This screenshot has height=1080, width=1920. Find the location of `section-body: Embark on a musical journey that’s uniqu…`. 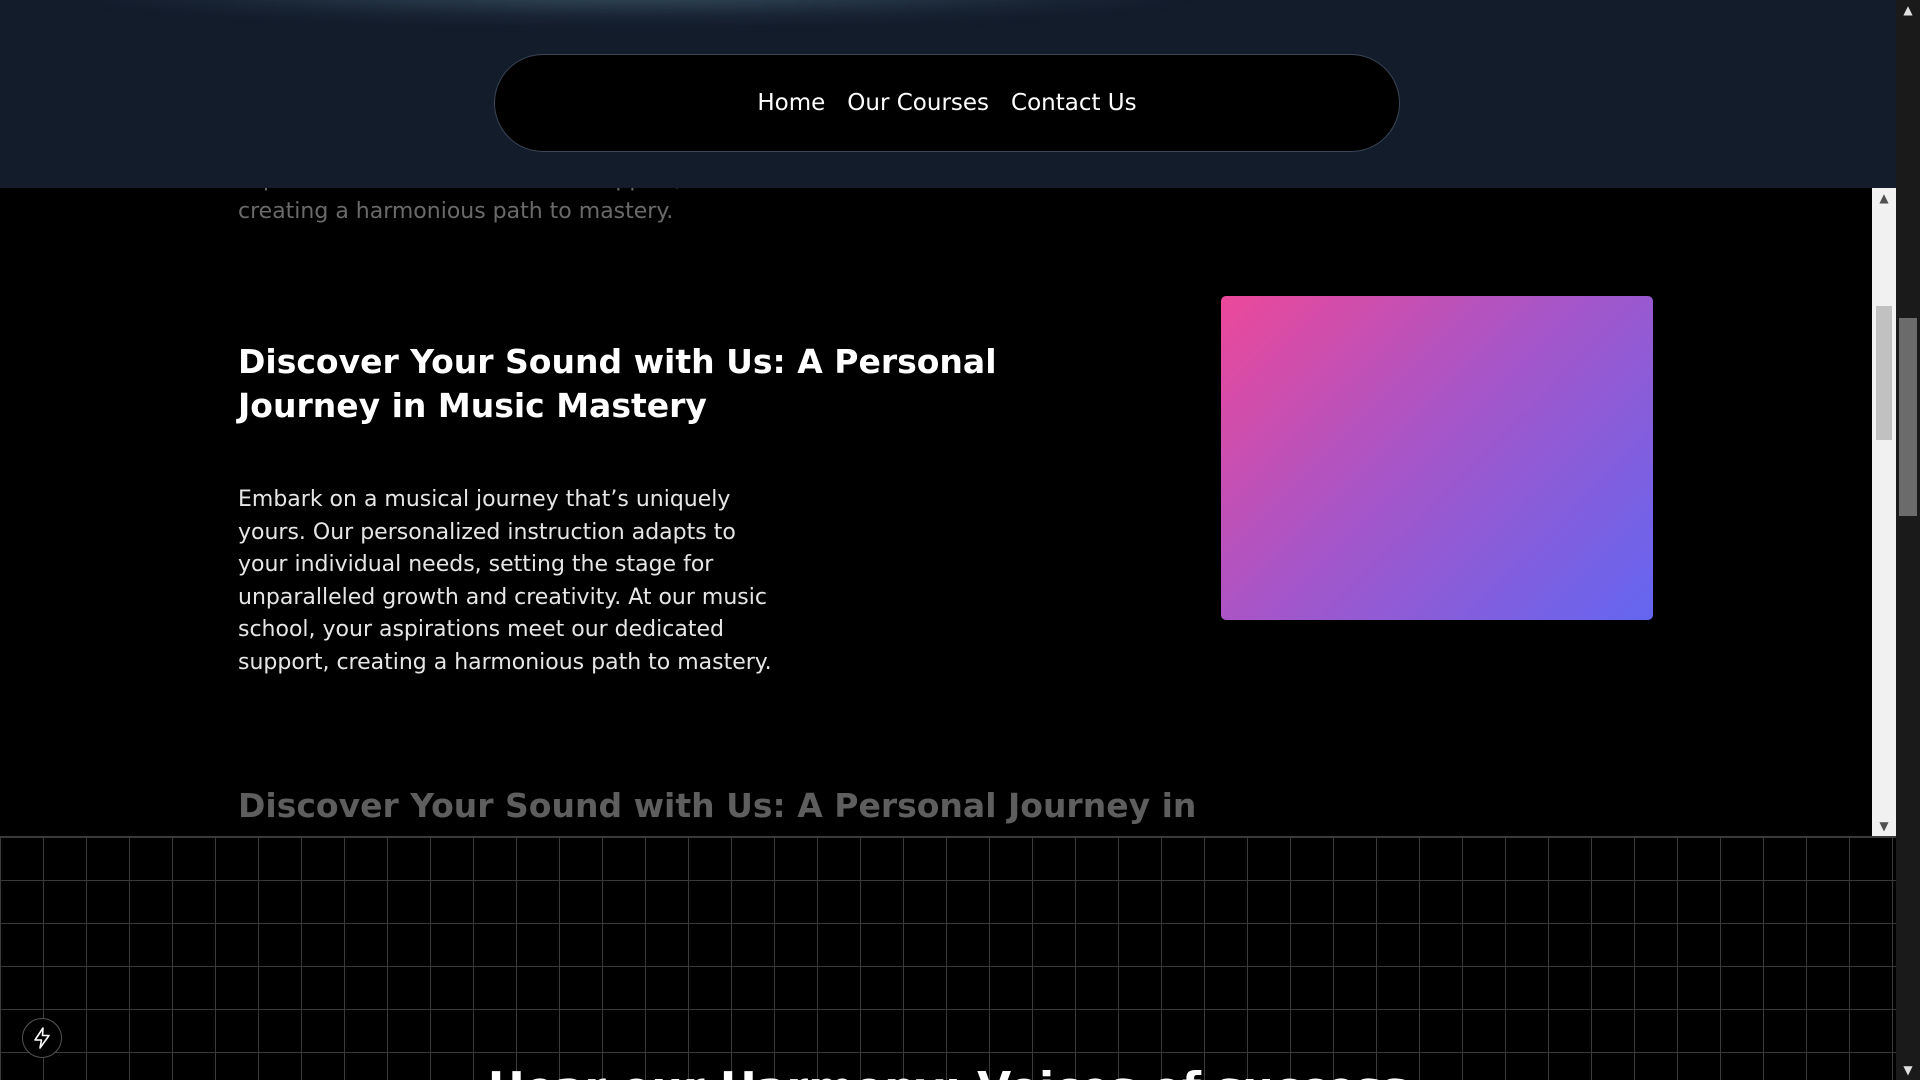

section-body: Embark on a musical journey that’s uniqu… is located at coordinates (505, 581).